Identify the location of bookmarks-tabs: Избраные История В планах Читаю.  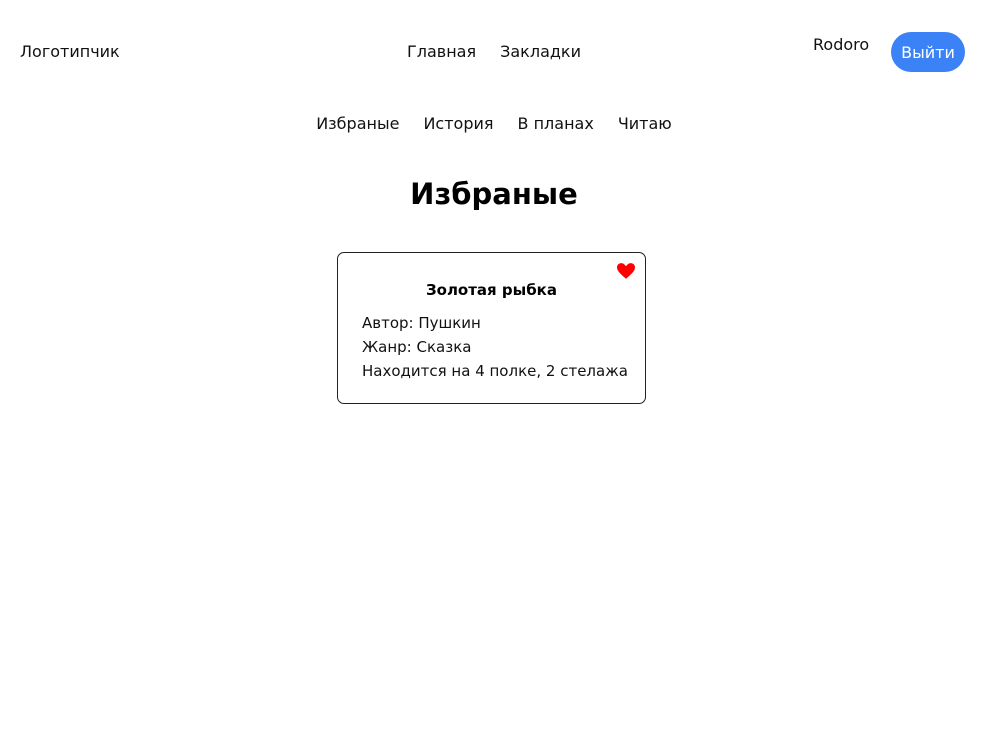
(494, 124).